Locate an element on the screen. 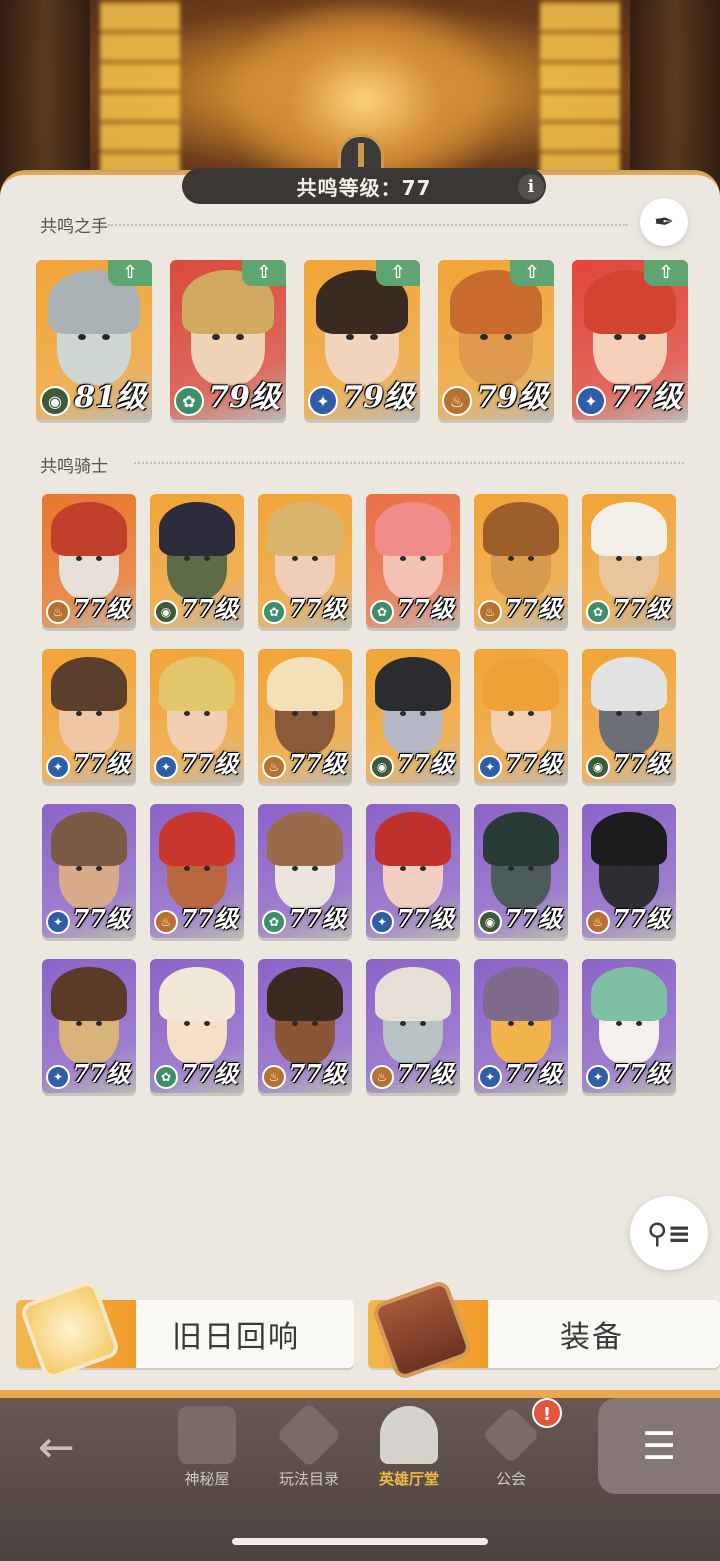 Image resolution: width=720 pixels, height=1561 pixels. banner-pillar-left is located at coordinates (45, 100).